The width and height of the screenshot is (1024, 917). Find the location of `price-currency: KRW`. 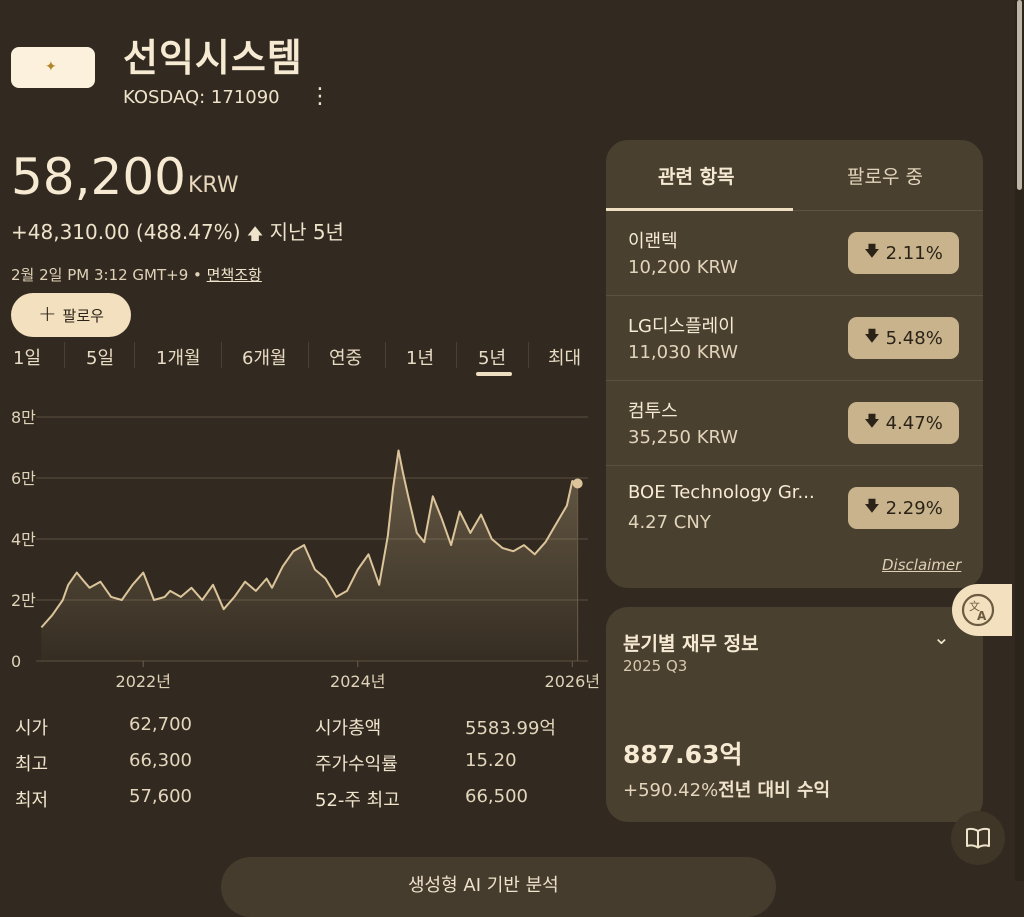

price-currency: KRW is located at coordinates (213, 185).